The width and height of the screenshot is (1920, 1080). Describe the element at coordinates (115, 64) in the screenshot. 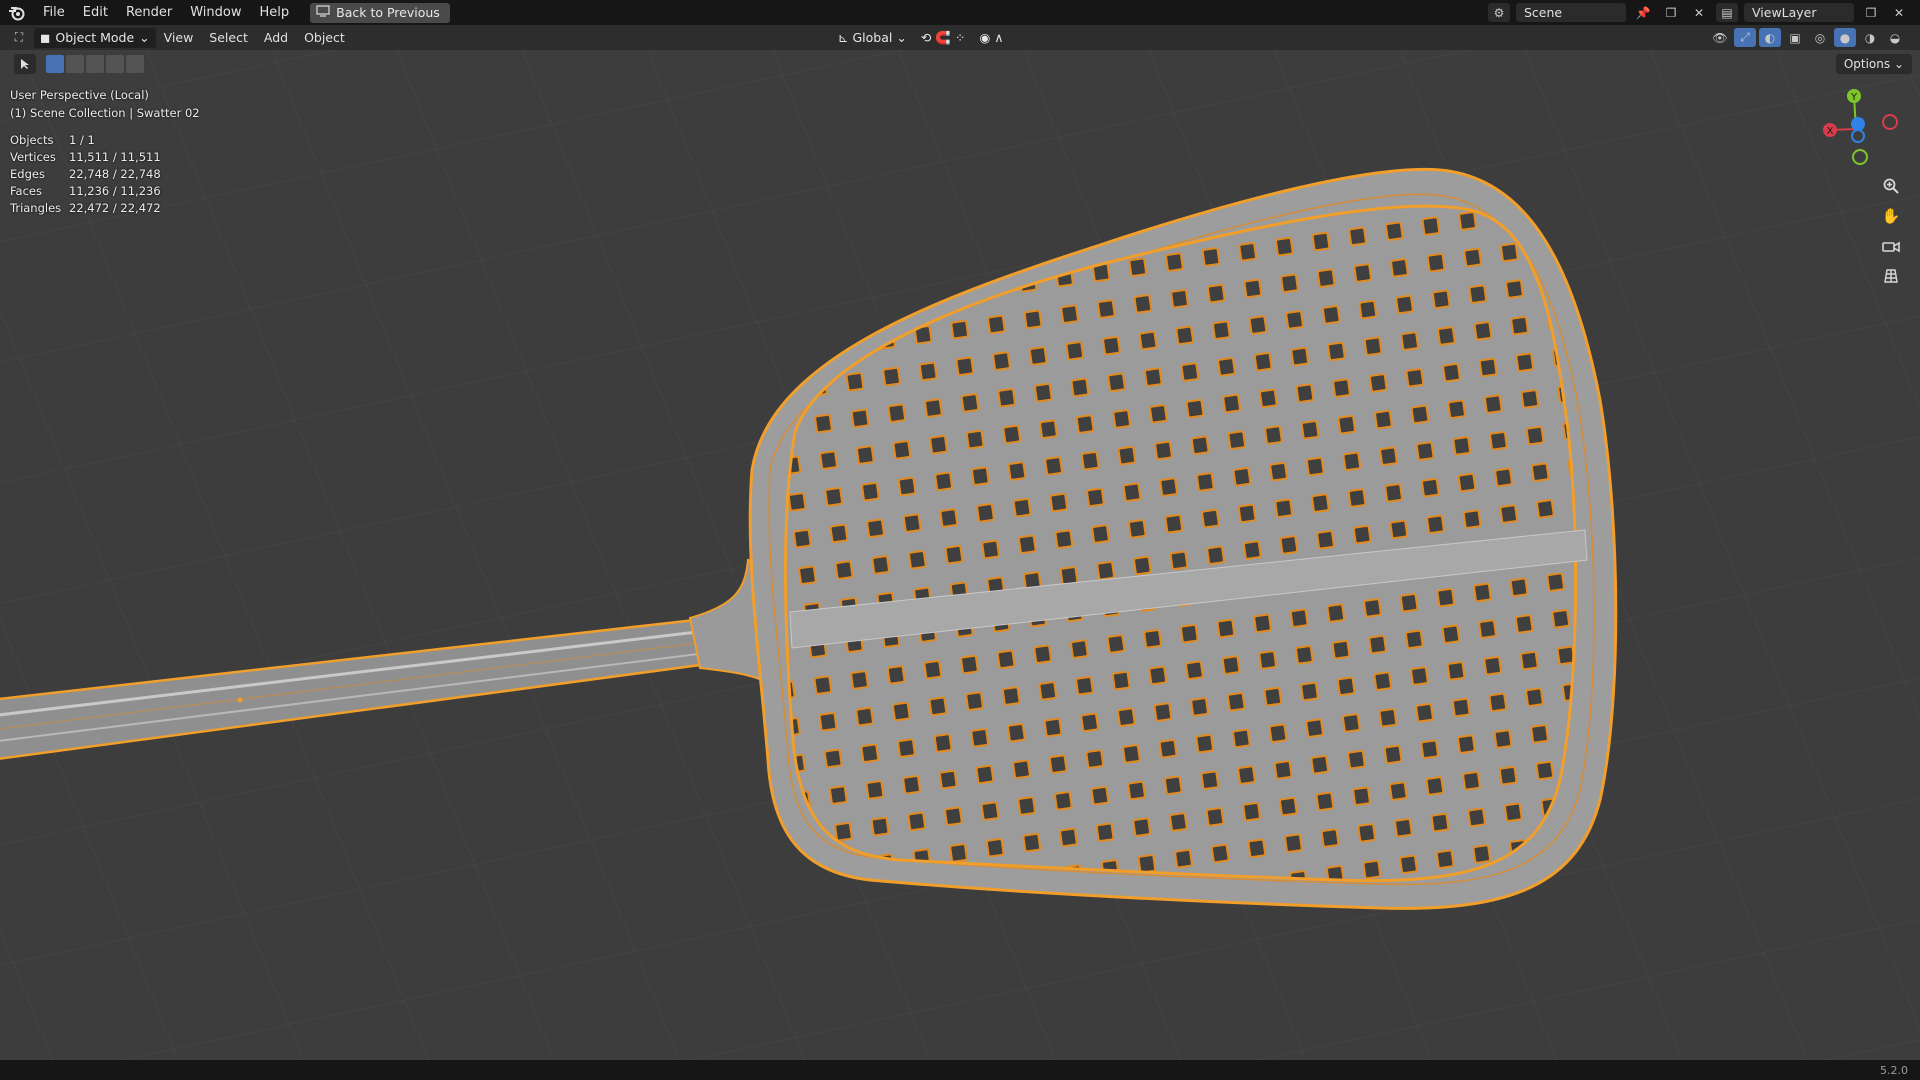

I see `select-invert-icon` at that location.